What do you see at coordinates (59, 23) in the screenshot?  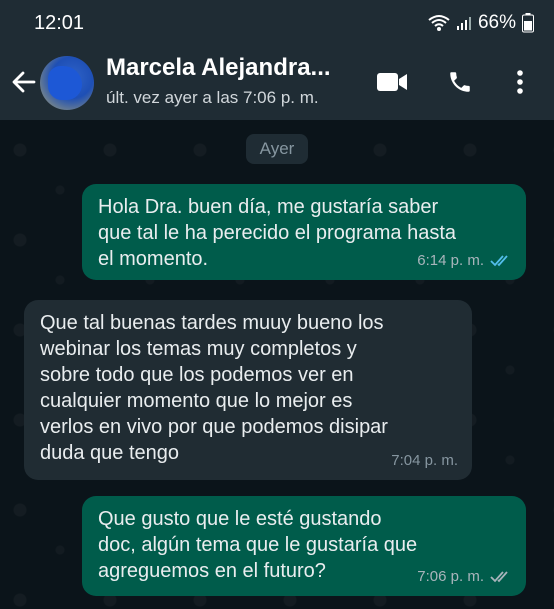 I see `status-time: 12:01` at bounding box center [59, 23].